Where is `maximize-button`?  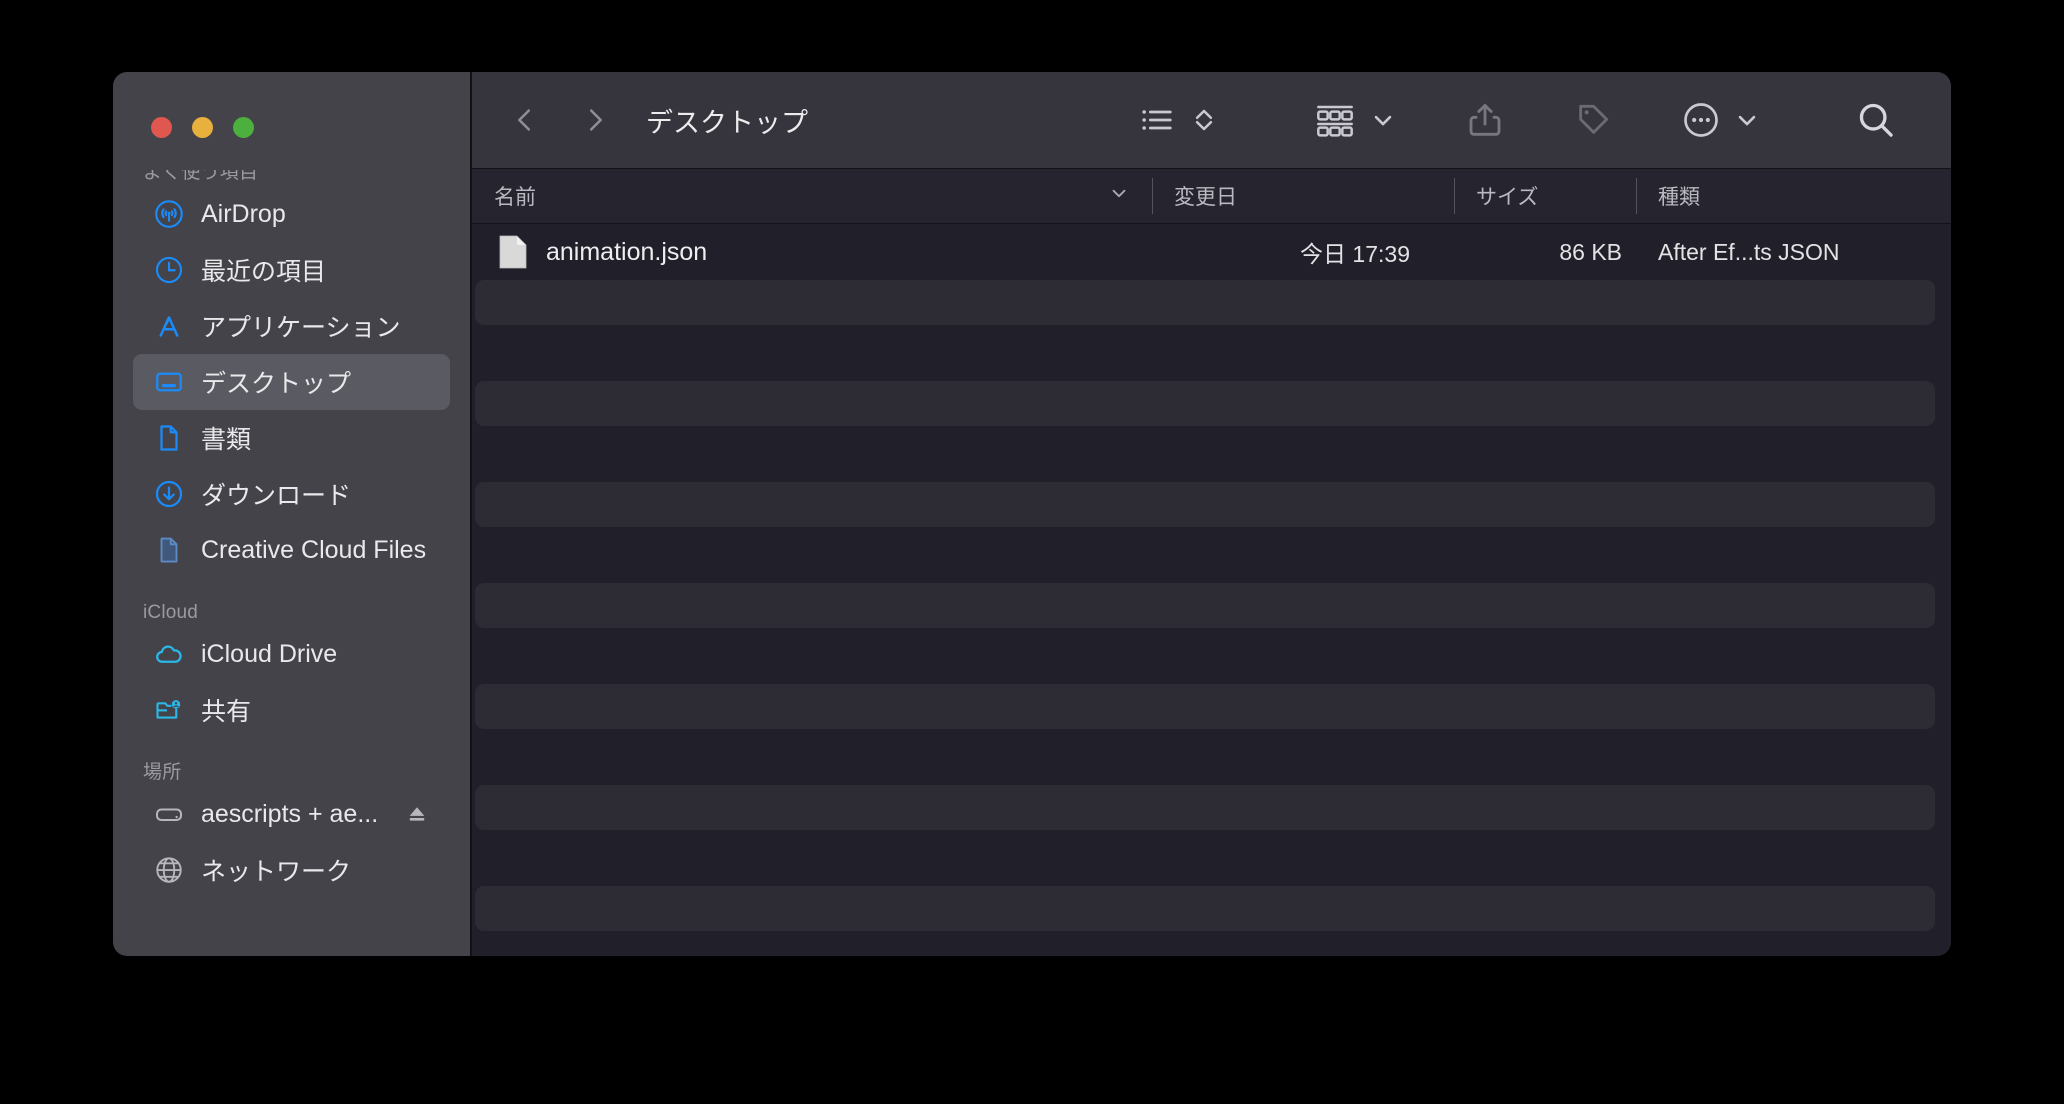
maximize-button is located at coordinates (243, 127).